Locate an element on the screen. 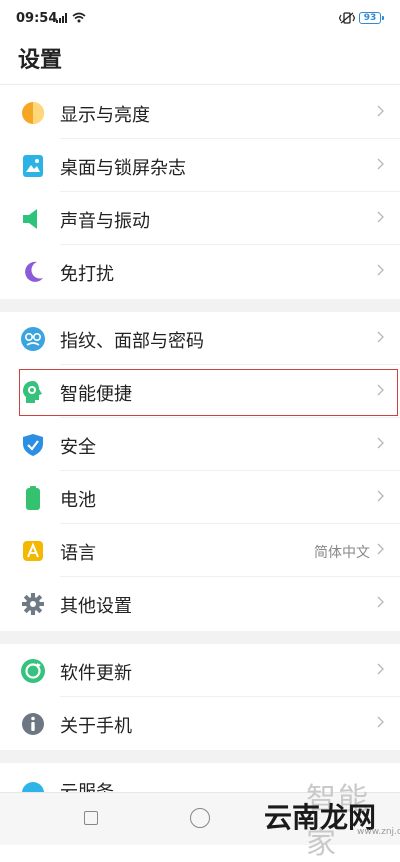  settings-item-label: 指纹、面部与密码 is located at coordinates (132, 341).